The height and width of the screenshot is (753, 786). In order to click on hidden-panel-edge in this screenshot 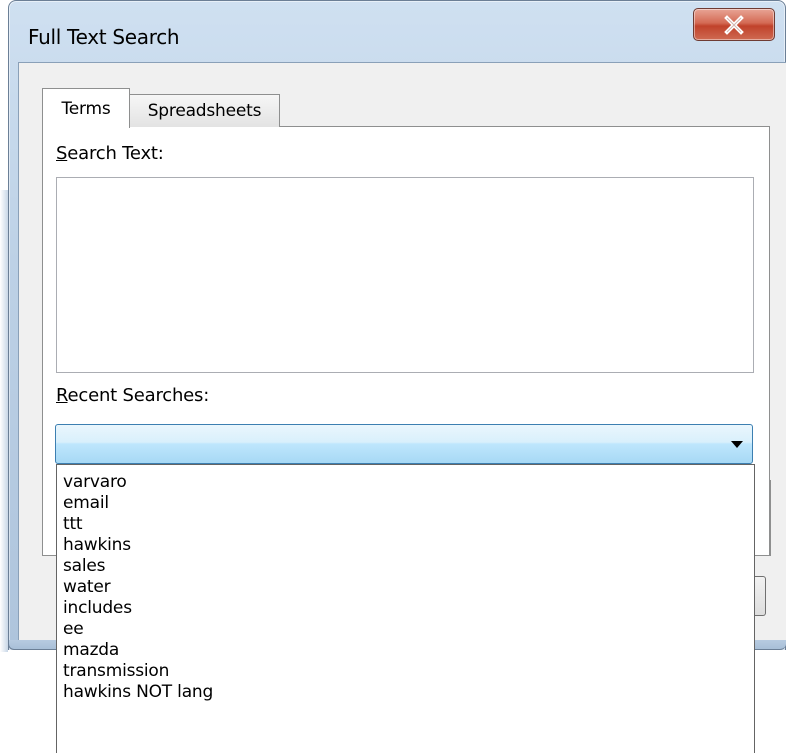, I will do `click(763, 518)`.